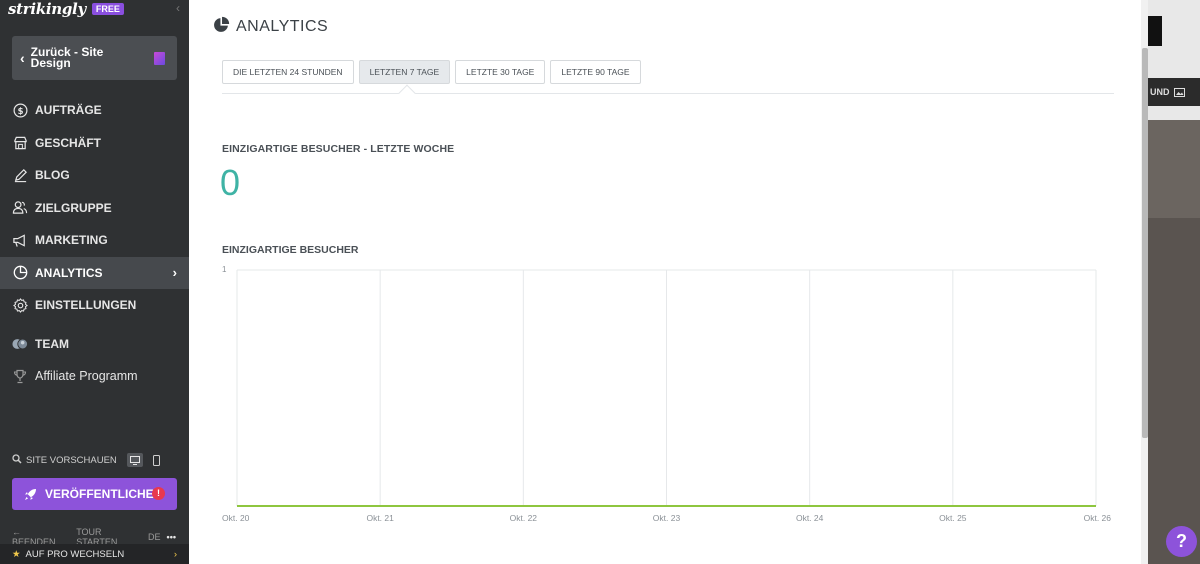  I want to click on star-icon: ★, so click(16, 554).